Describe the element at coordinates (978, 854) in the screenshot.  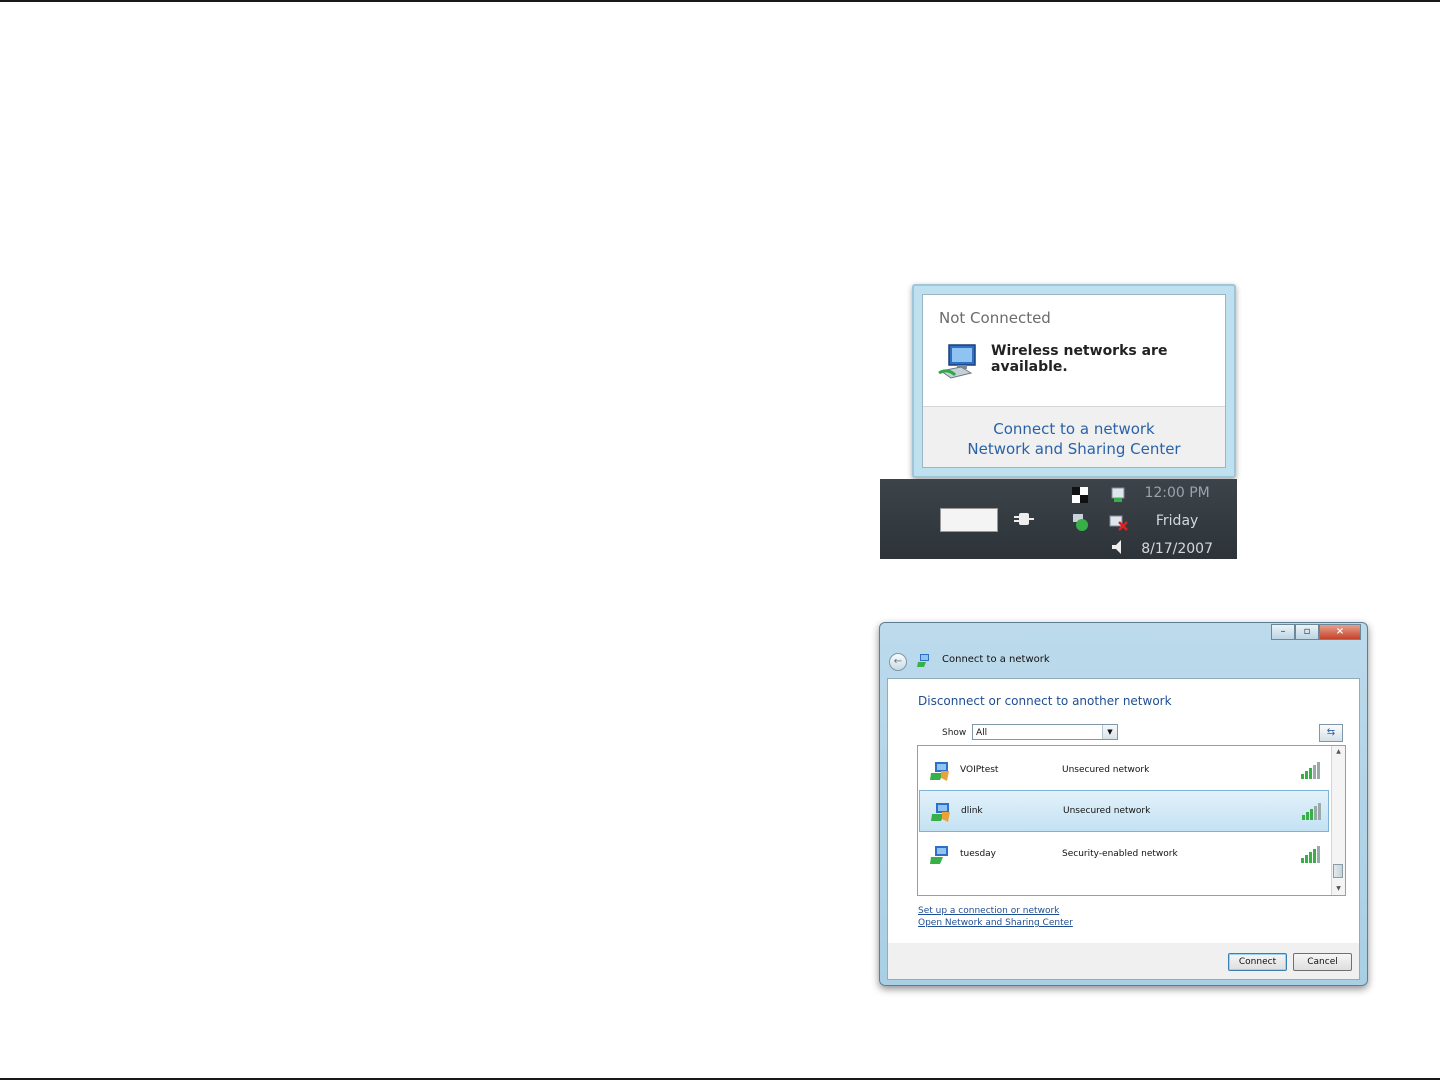
I see `network-name: tuesday` at that location.